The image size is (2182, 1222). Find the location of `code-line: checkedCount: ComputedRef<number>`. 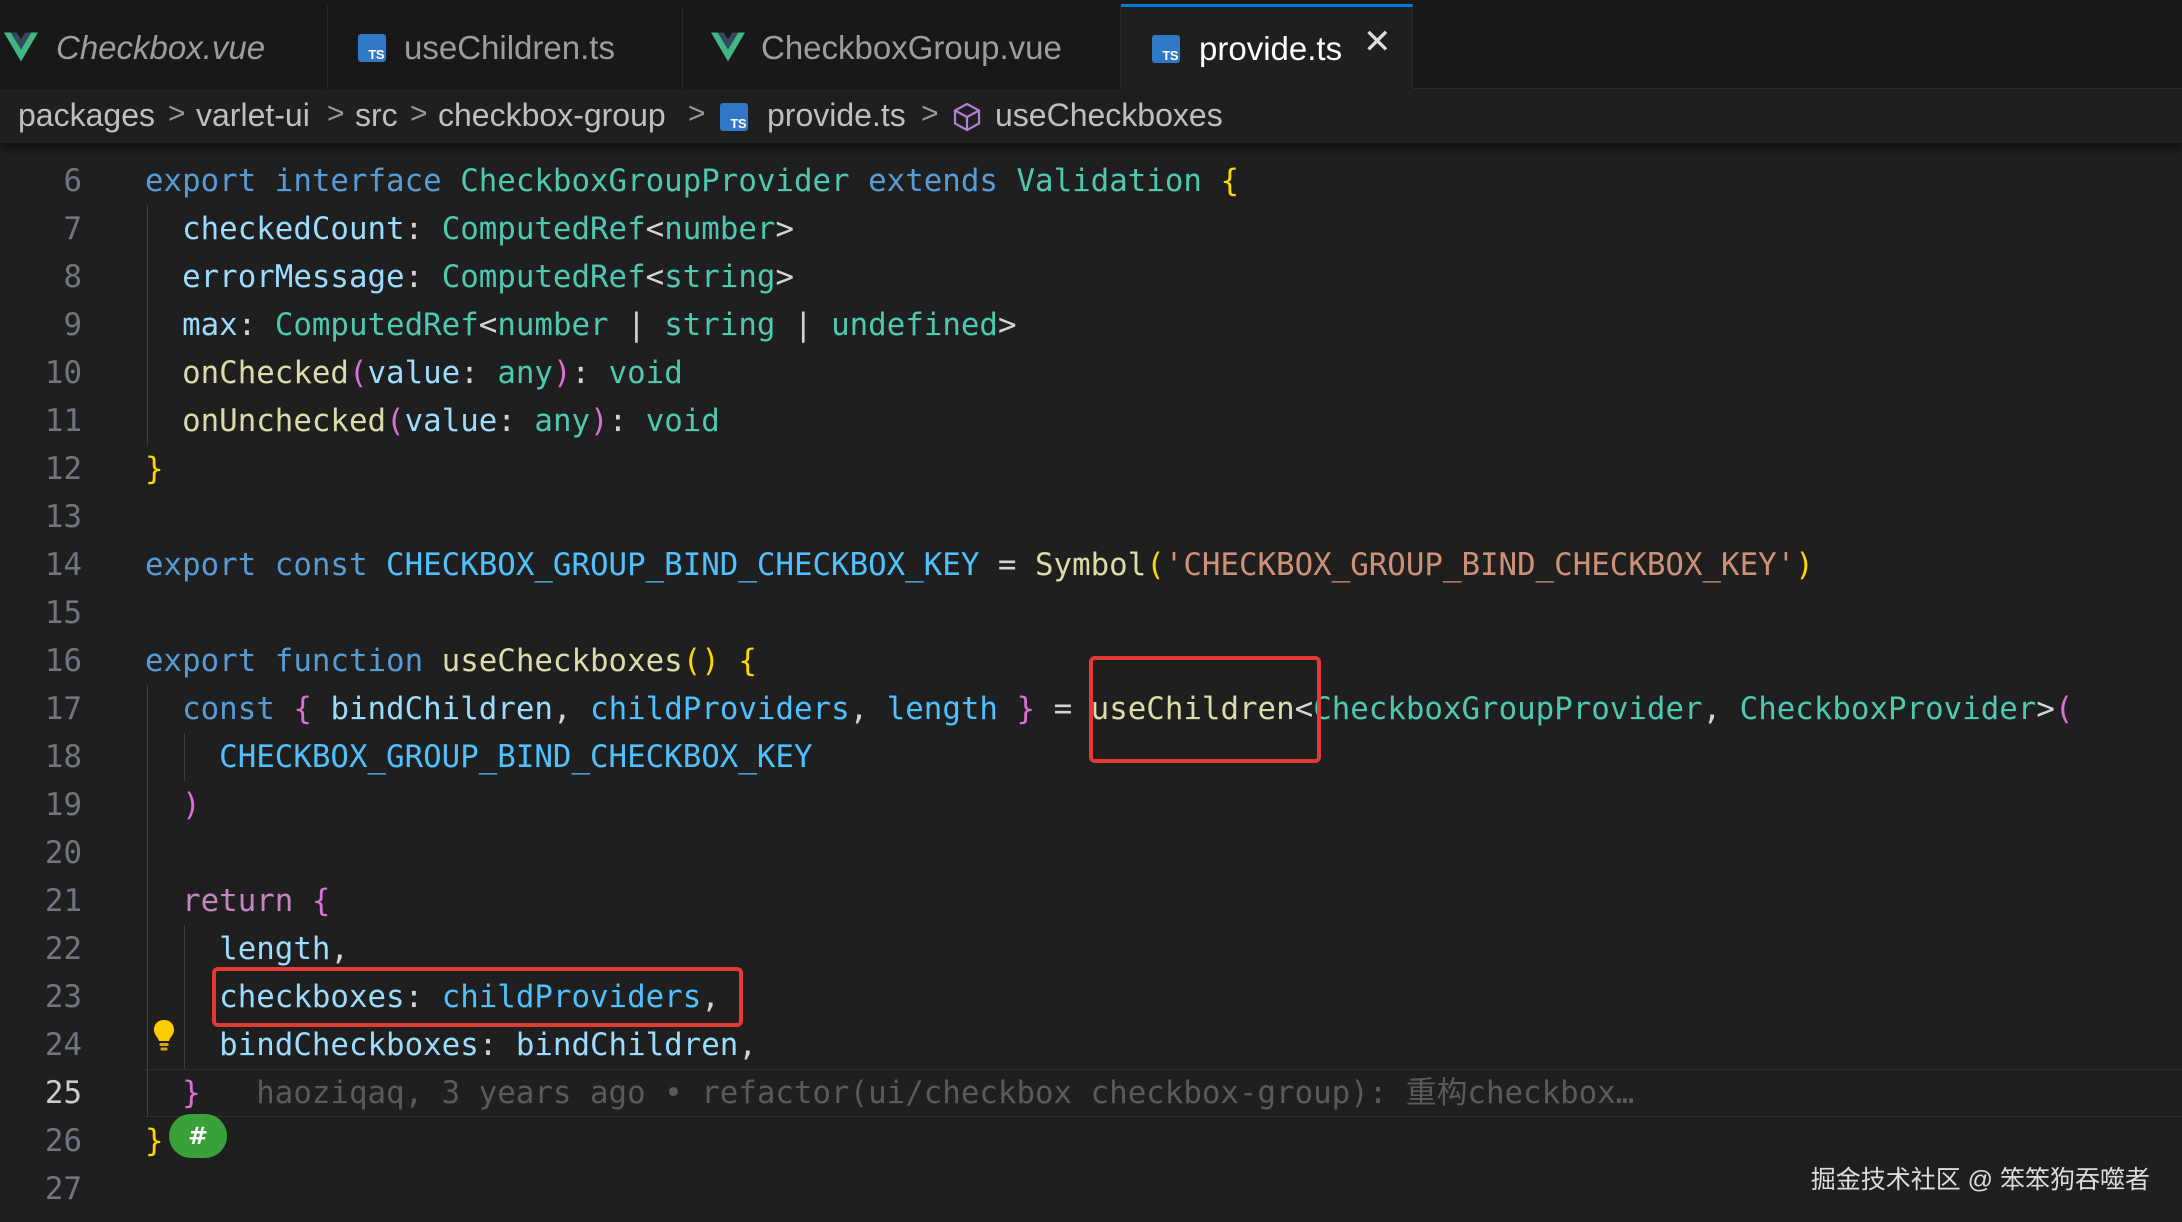

code-line: checkedCount: ComputedRef<number> is located at coordinates (469, 229).